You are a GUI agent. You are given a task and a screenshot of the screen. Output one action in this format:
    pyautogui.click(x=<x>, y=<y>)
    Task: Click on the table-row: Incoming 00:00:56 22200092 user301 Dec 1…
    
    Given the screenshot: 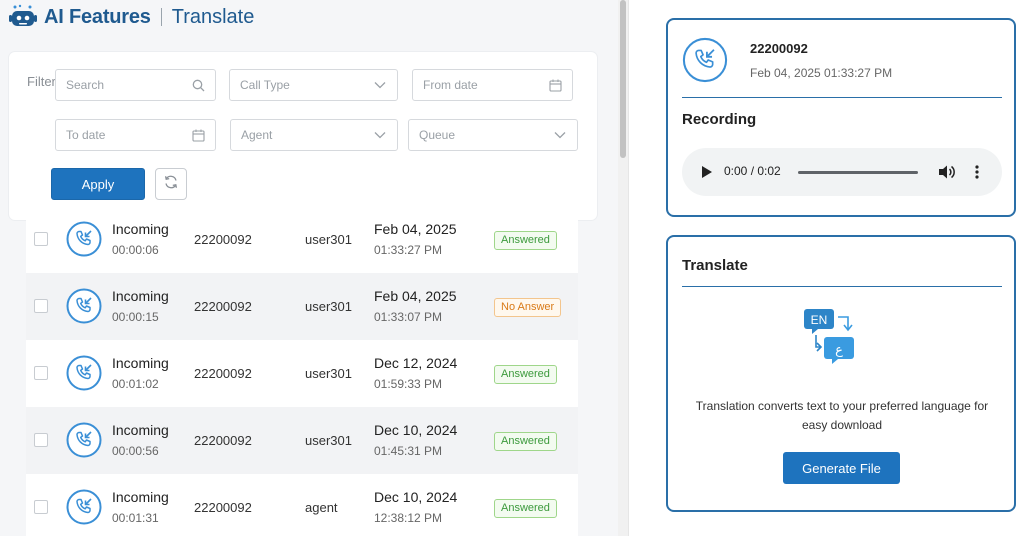 What is the action you would take?
    pyautogui.click(x=302, y=440)
    